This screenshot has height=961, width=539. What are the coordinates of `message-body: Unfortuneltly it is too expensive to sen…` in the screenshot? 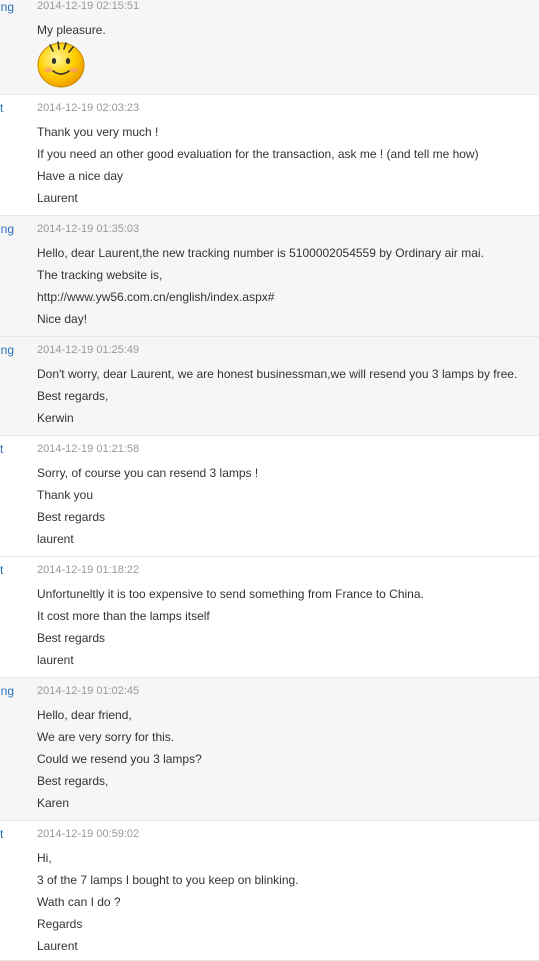 It's located at (230, 631).